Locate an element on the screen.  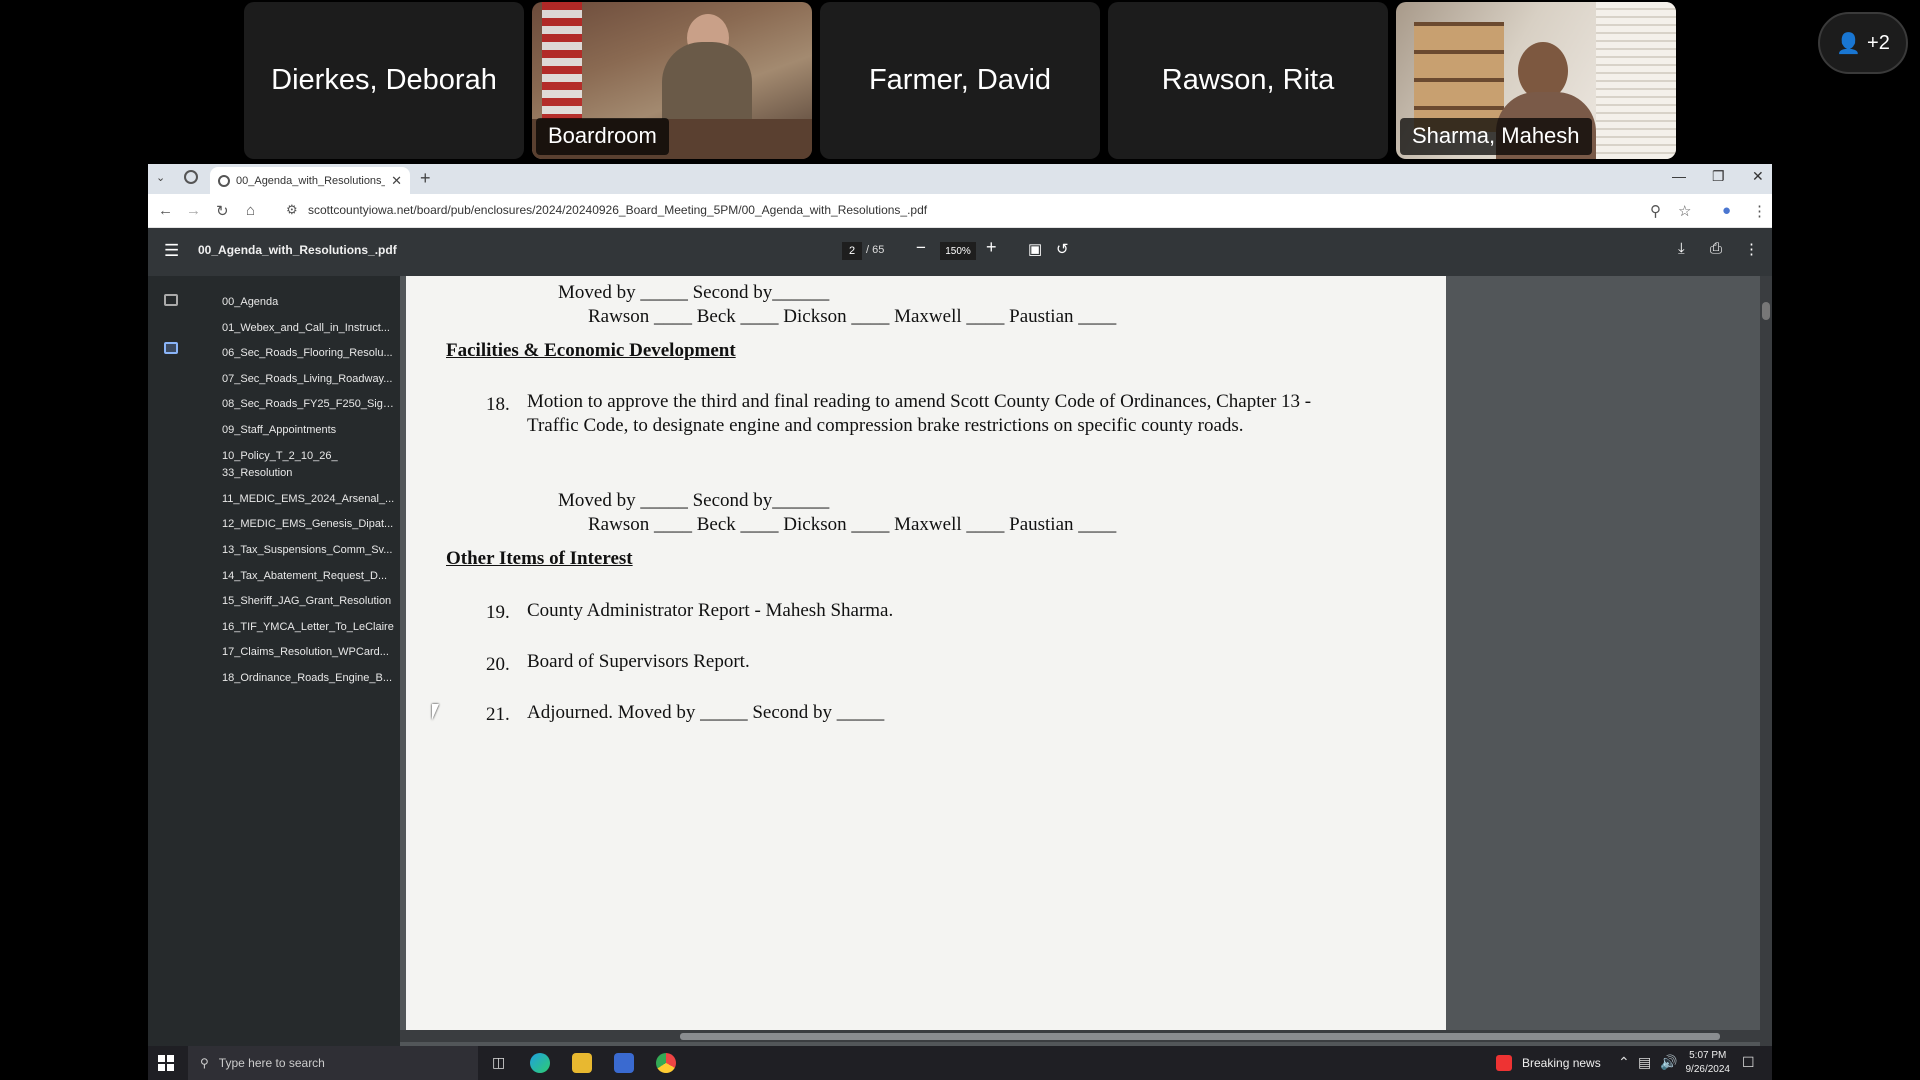
taskbar-search: ⚲ Type here to search is located at coordinates (333, 1063).